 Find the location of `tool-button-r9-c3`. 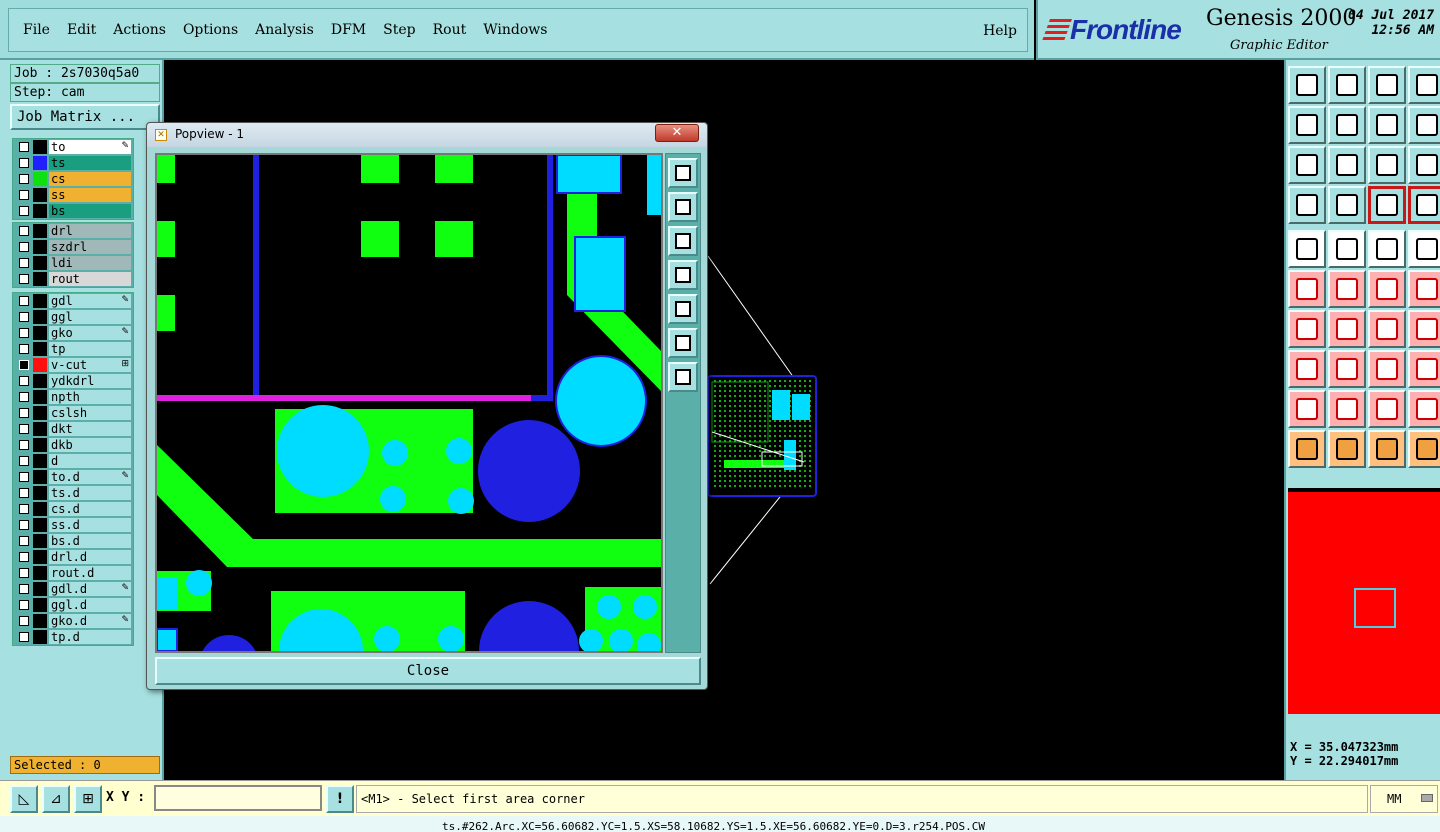

tool-button-r9-c3 is located at coordinates (1387, 409).